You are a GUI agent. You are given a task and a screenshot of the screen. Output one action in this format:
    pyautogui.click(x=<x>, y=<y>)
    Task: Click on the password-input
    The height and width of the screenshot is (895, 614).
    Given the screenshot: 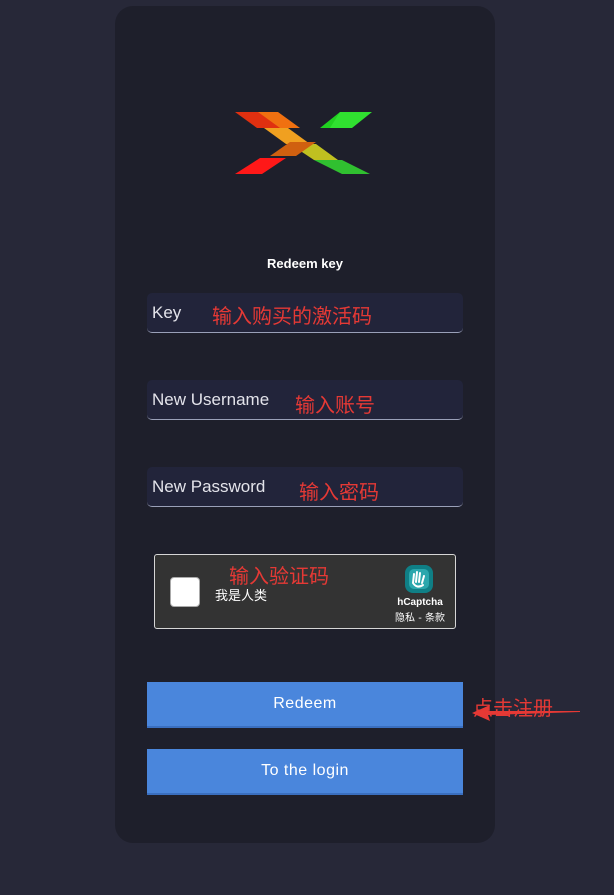 What is the action you would take?
    pyautogui.click(x=305, y=486)
    